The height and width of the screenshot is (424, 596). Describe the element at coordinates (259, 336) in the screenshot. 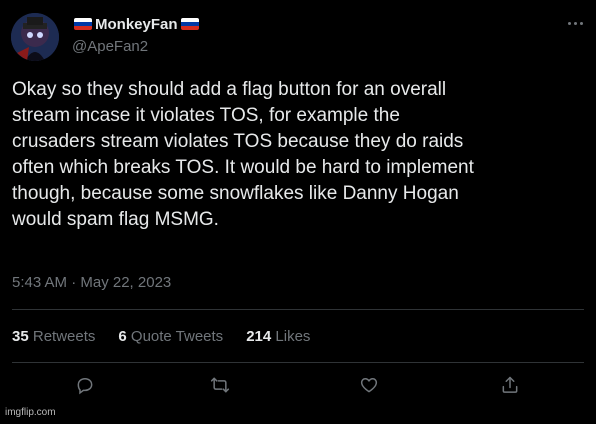

I see `likes-count: 214` at that location.